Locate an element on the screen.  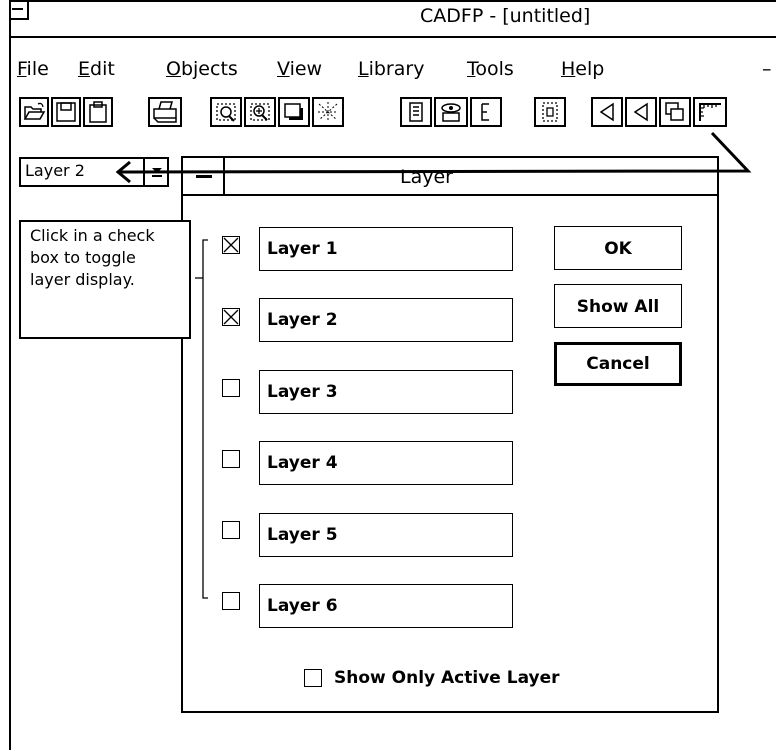
help-callout-line: box to toggle is located at coordinates (83, 257).